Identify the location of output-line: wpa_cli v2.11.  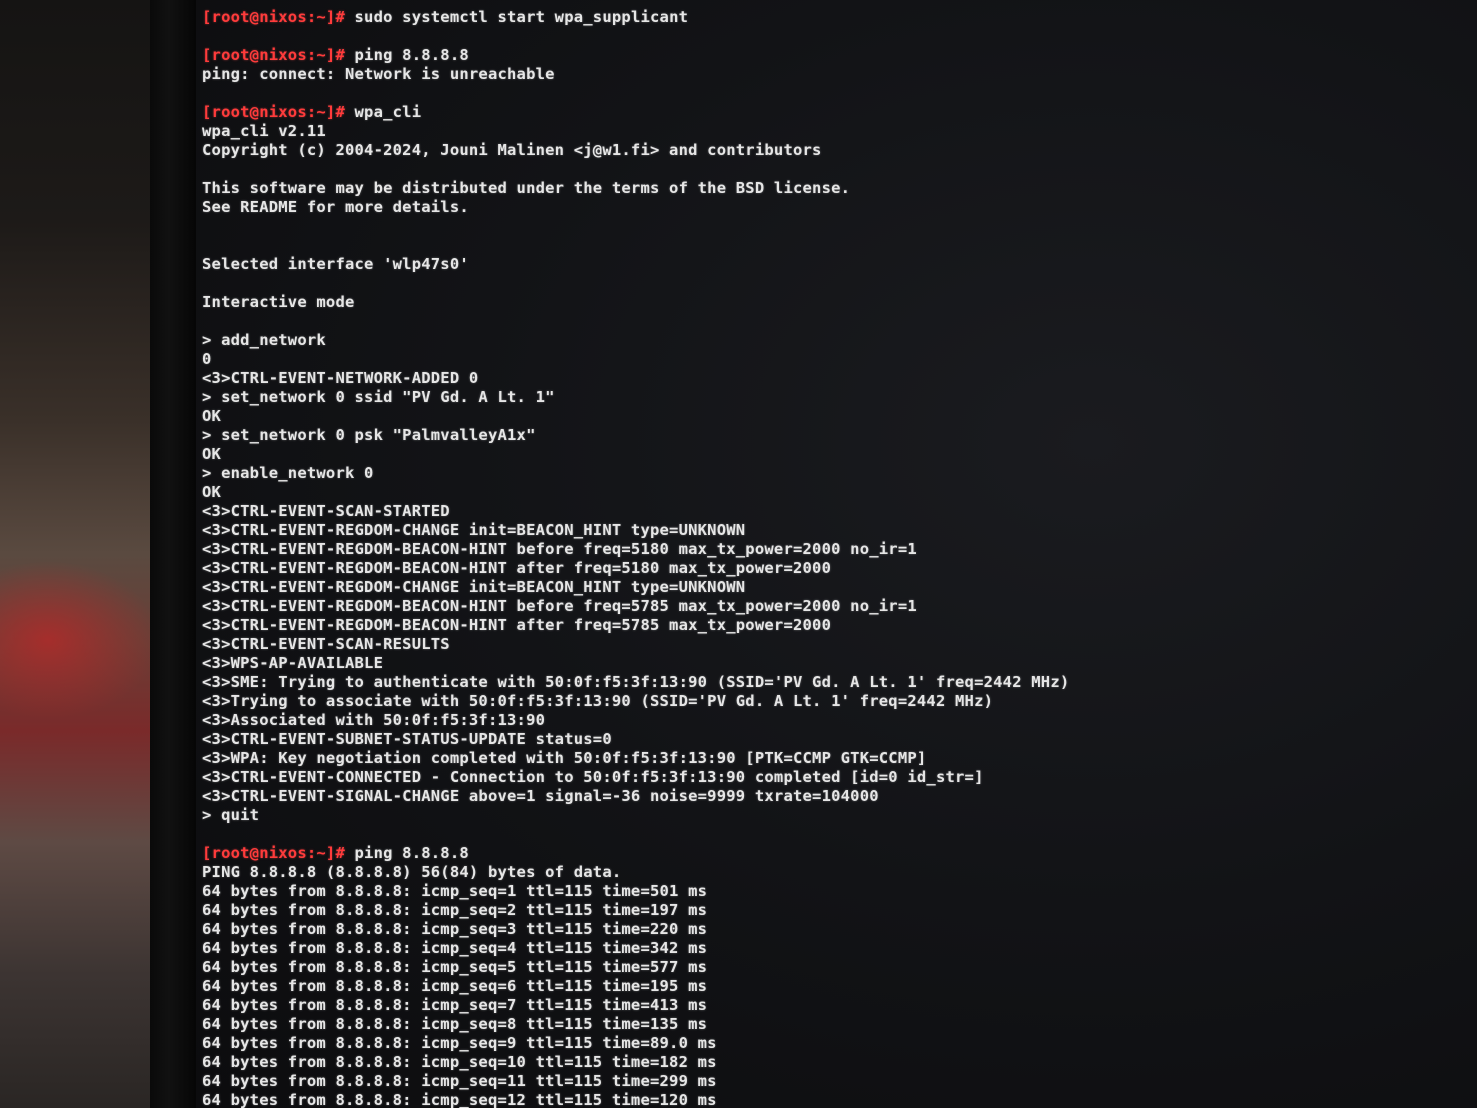
(264, 131).